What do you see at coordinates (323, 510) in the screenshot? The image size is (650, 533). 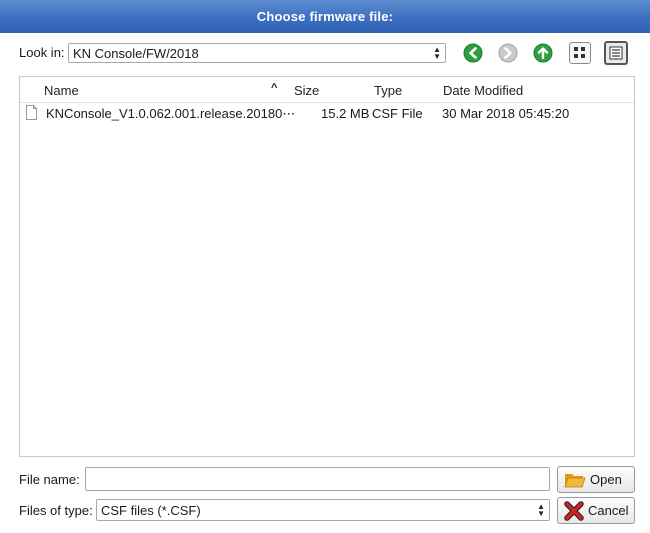 I see `files-of-type-combo: CSF files (*.CSF) ▲ ▼` at bounding box center [323, 510].